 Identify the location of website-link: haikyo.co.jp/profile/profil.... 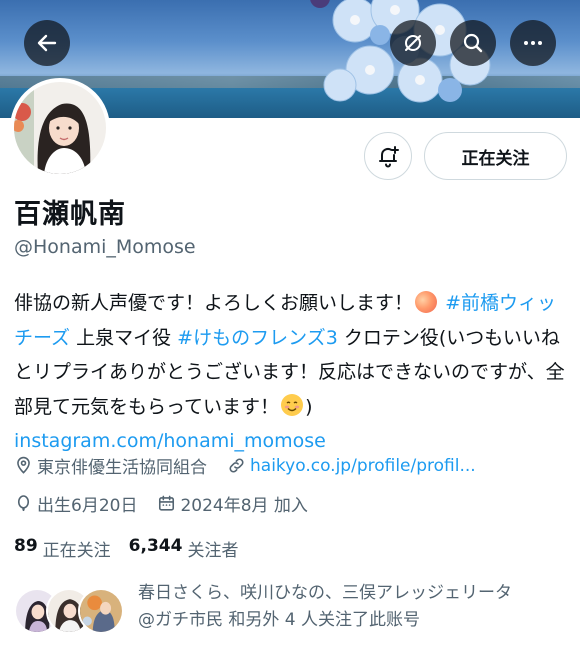
(363, 466).